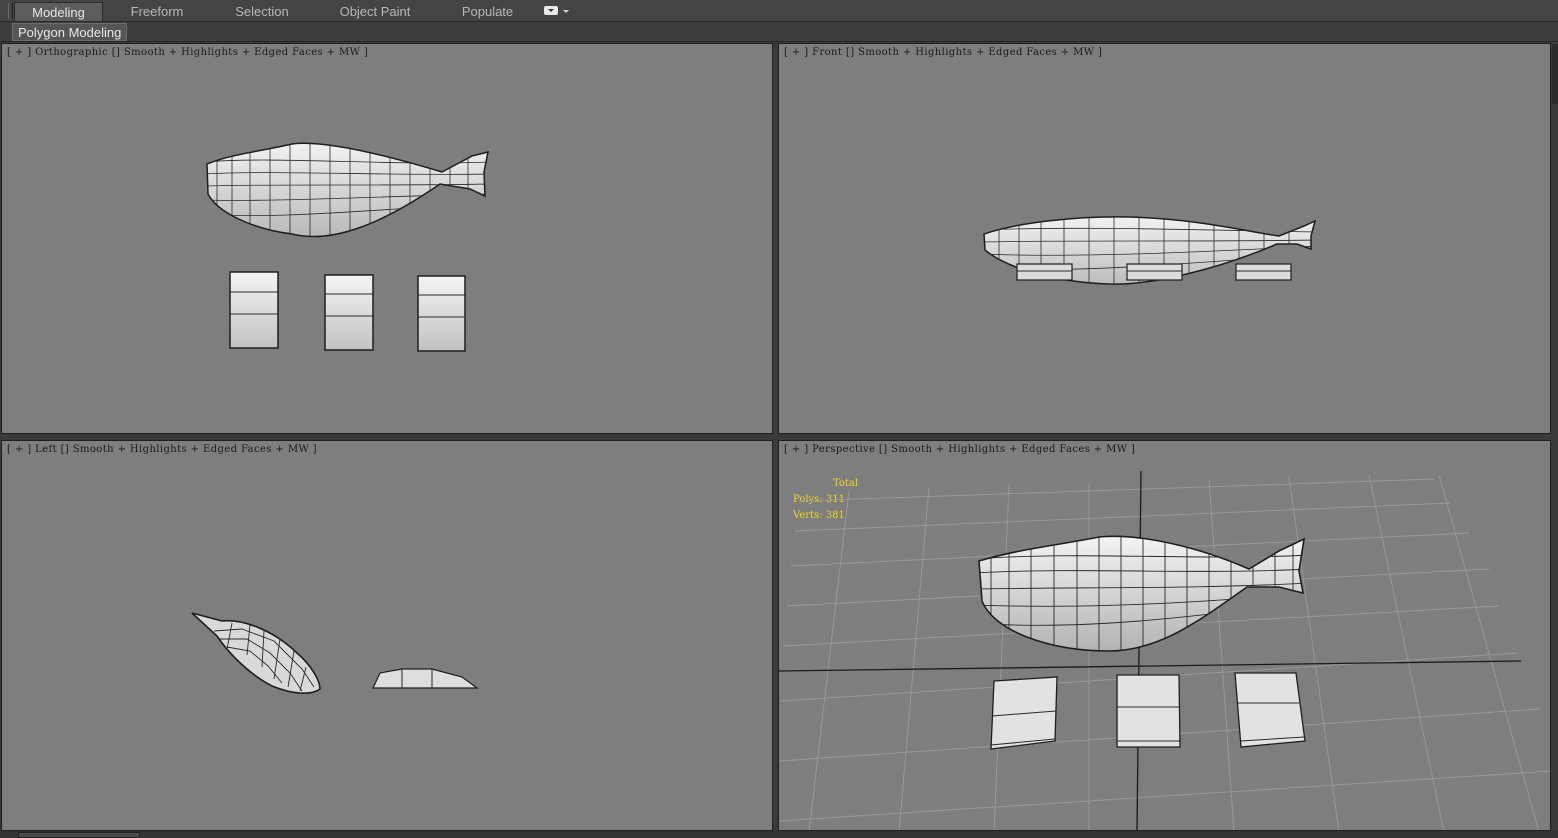  I want to click on tab-object-paint: Object Paint, so click(375, 11).